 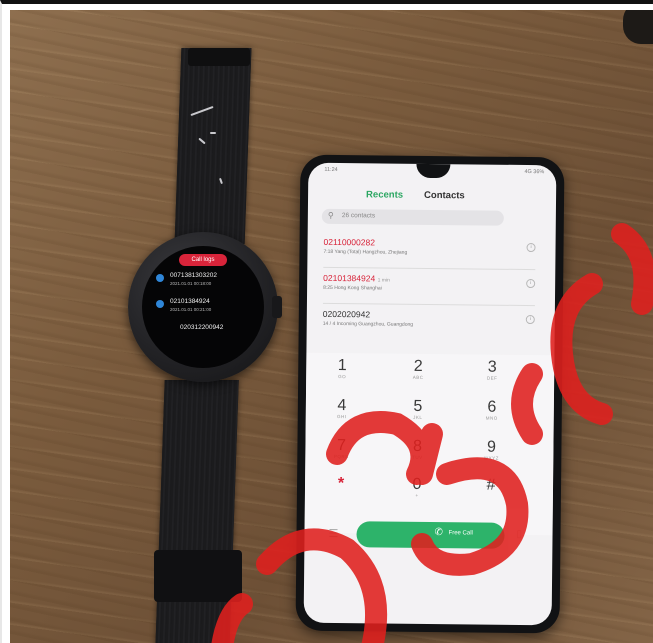 What do you see at coordinates (418, 409) in the screenshot?
I see `dial-key-5: 5 JKL` at bounding box center [418, 409].